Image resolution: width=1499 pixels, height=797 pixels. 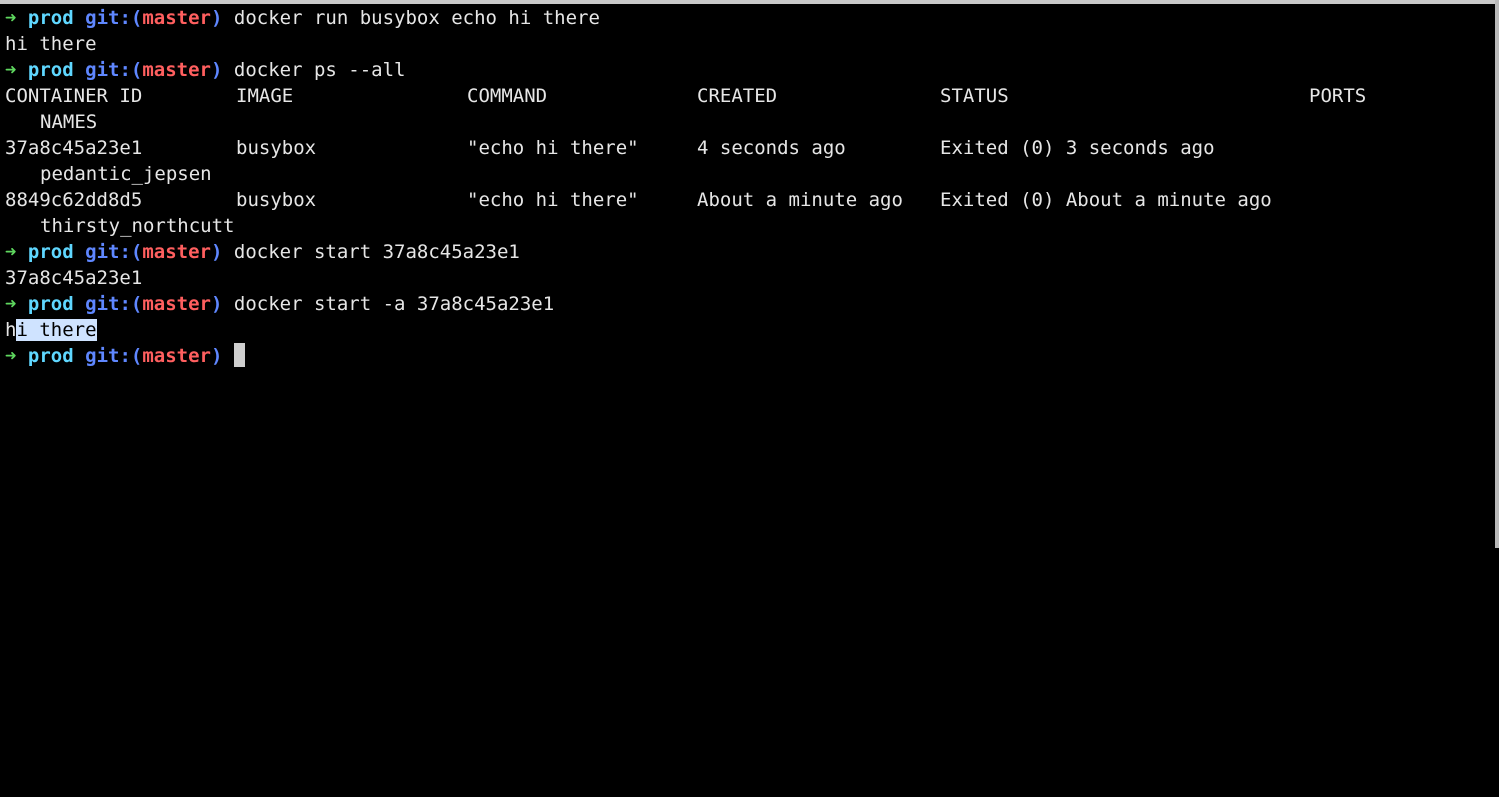 I want to click on table-row-wrap: pedantic_jepsen, so click(x=748, y=174).